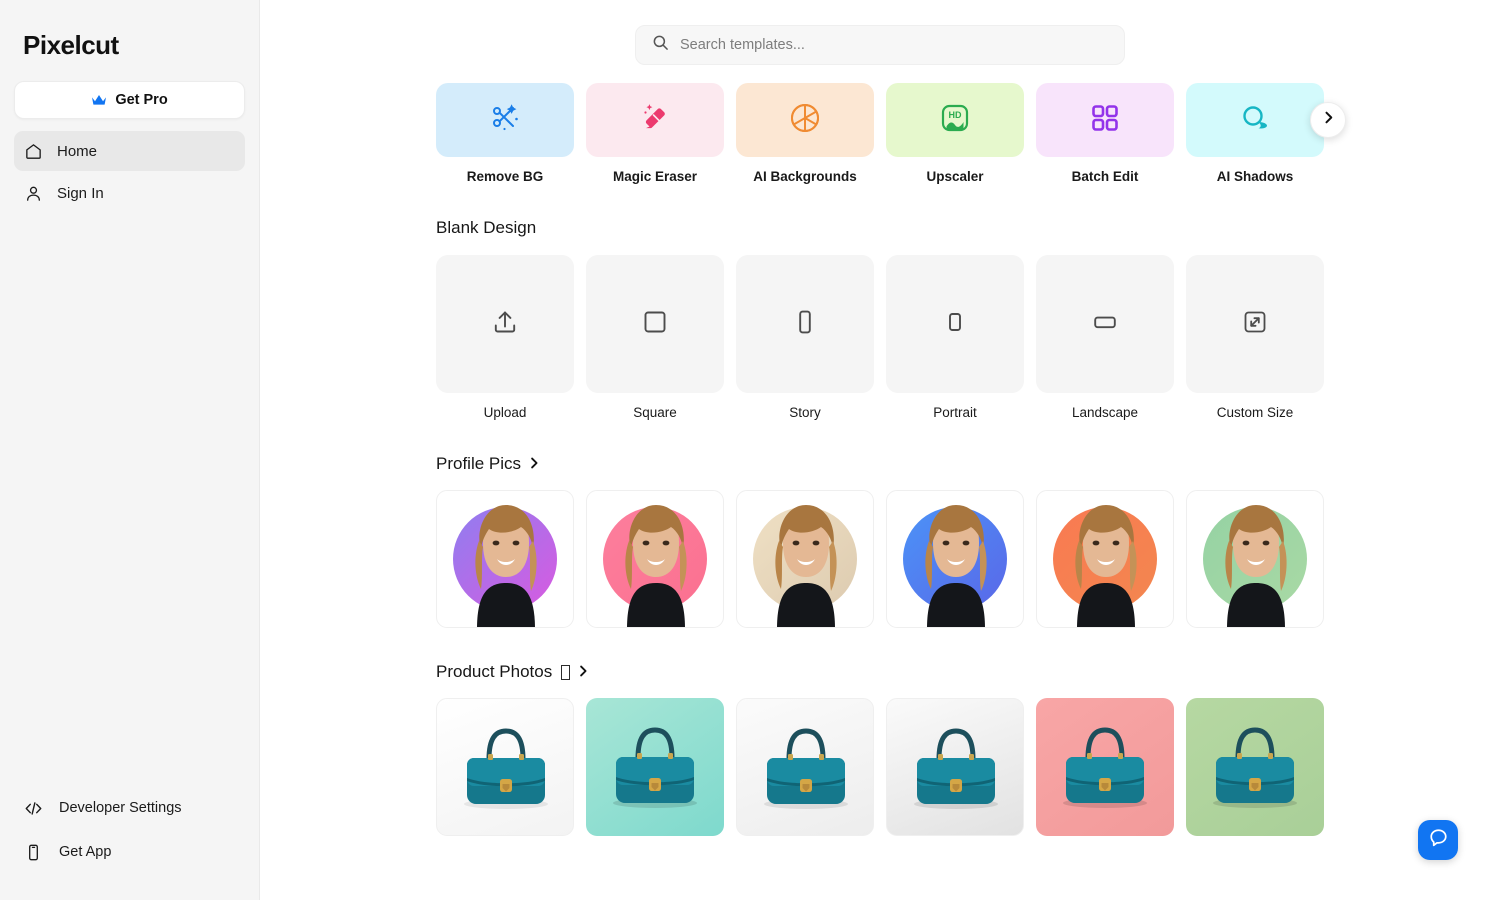  Describe the element at coordinates (129, 100) in the screenshot. I see `get-pro-button: Get Pro` at that location.